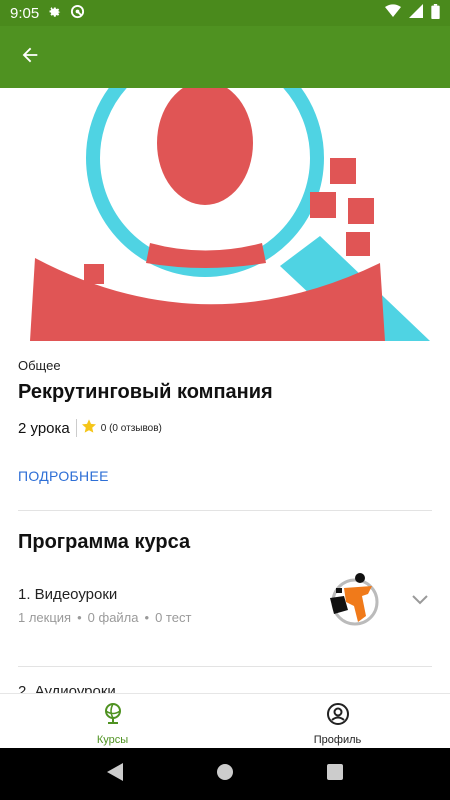 Image resolution: width=450 pixels, height=800 pixels. What do you see at coordinates (112, 740) in the screenshot?
I see `nav-label-courses: Курсы` at bounding box center [112, 740].